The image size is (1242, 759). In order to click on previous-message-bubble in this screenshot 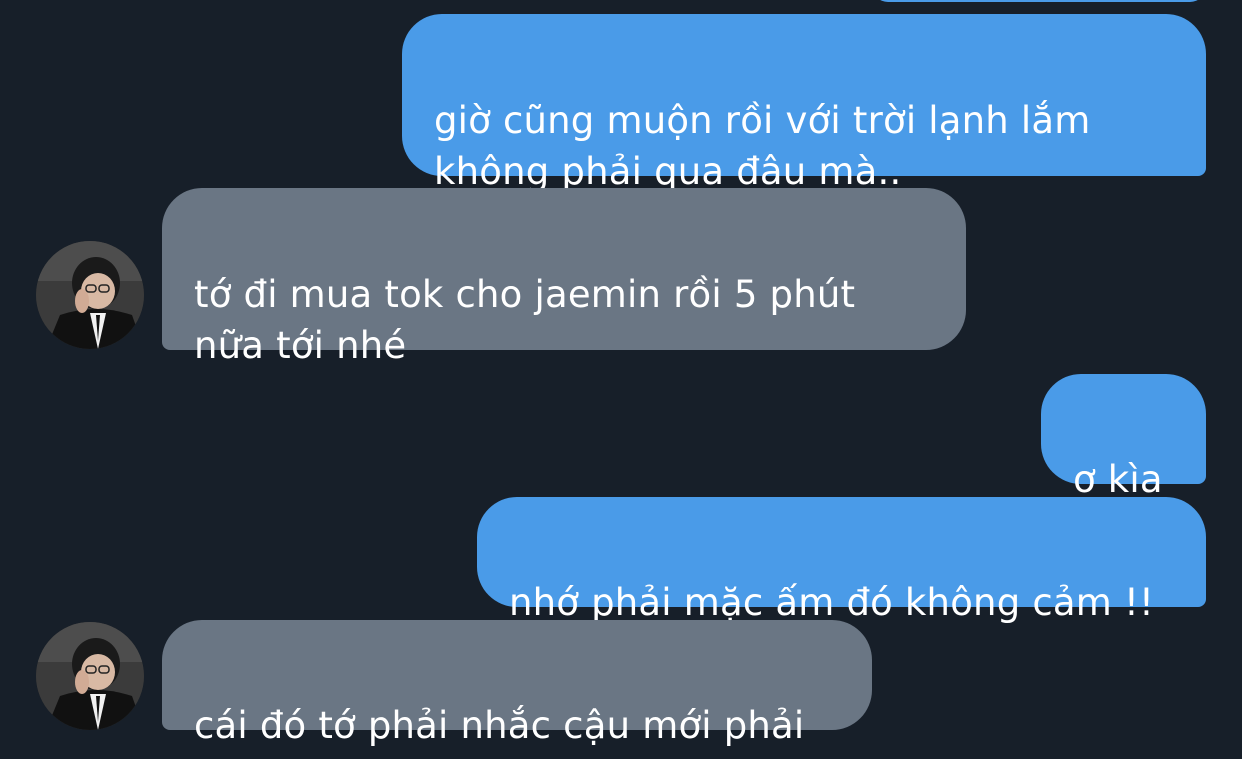, I will do `click(1039, 1)`.